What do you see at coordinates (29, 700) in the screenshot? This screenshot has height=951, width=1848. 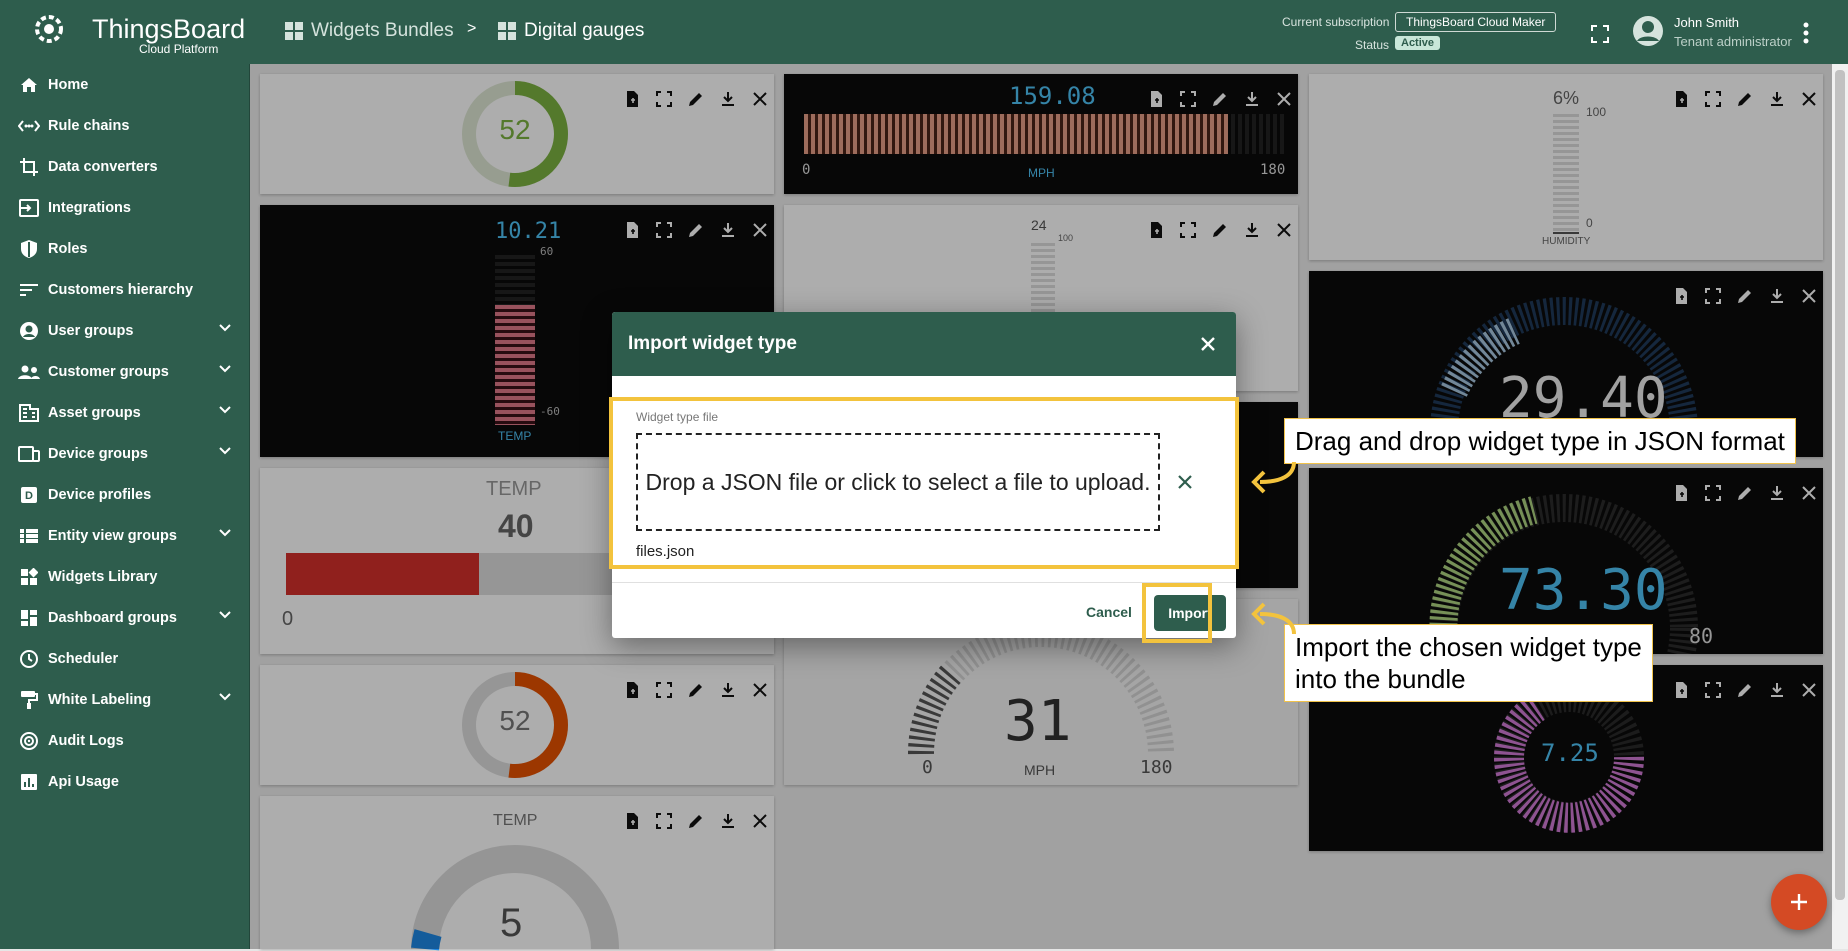 I see `paint-icon` at bounding box center [29, 700].